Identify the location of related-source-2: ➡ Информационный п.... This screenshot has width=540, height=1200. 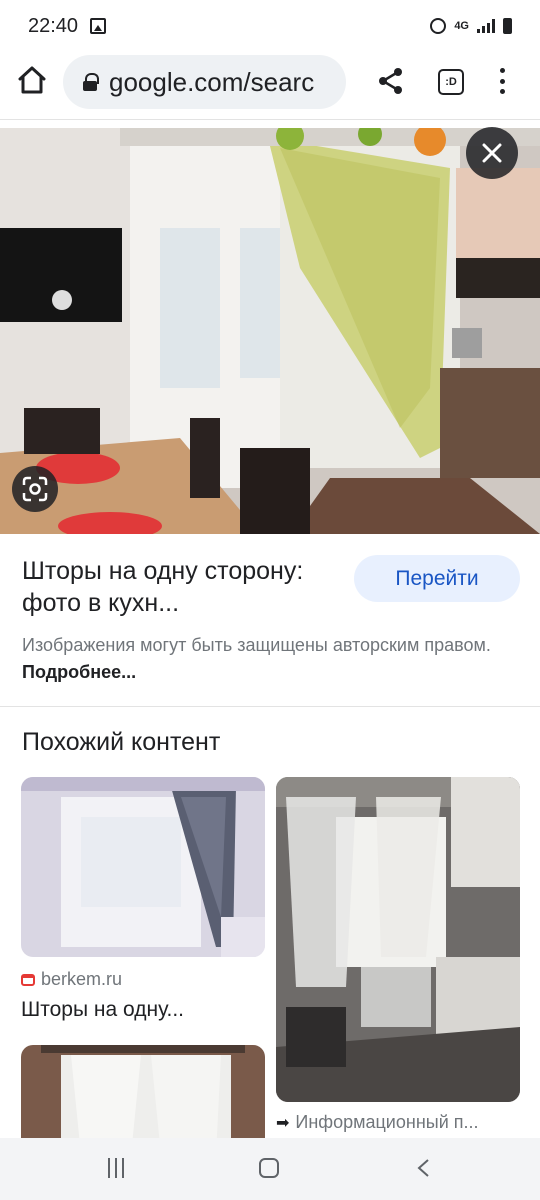
(377, 1122).